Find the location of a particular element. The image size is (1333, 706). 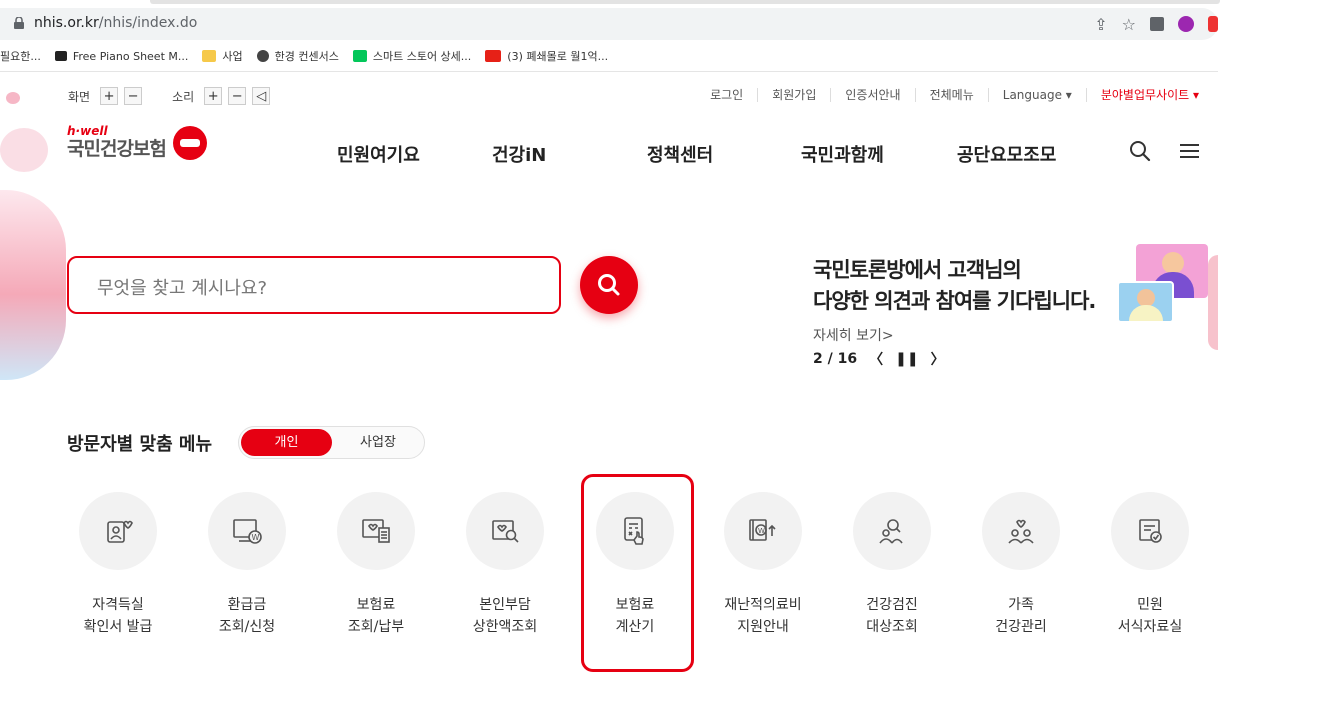

menu-item-civil-forms: 민원 서식자료실 is located at coordinates (1150, 565).